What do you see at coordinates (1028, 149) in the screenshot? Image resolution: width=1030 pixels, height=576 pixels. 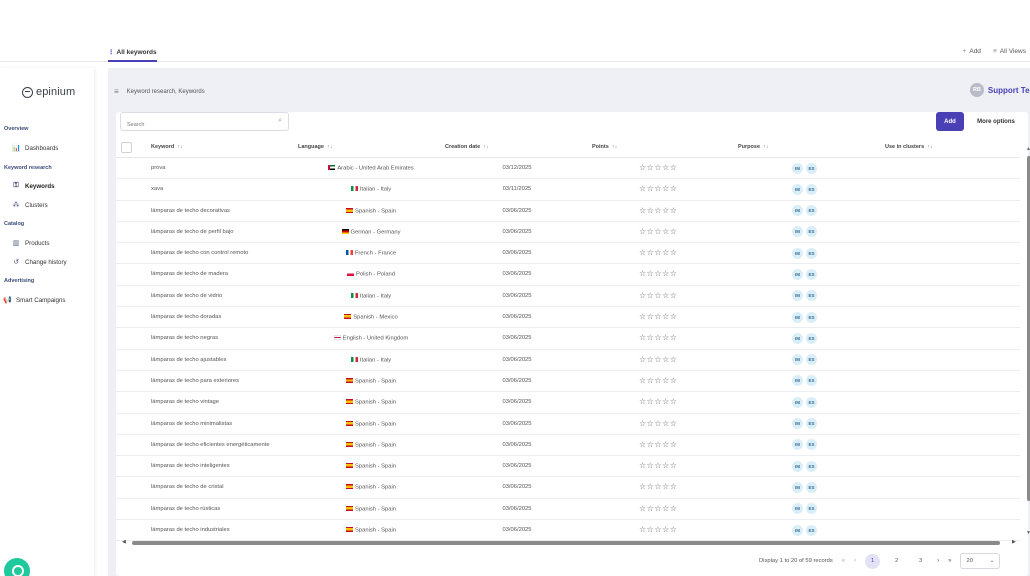 I see `scroll-up-icon: ▲` at bounding box center [1028, 149].